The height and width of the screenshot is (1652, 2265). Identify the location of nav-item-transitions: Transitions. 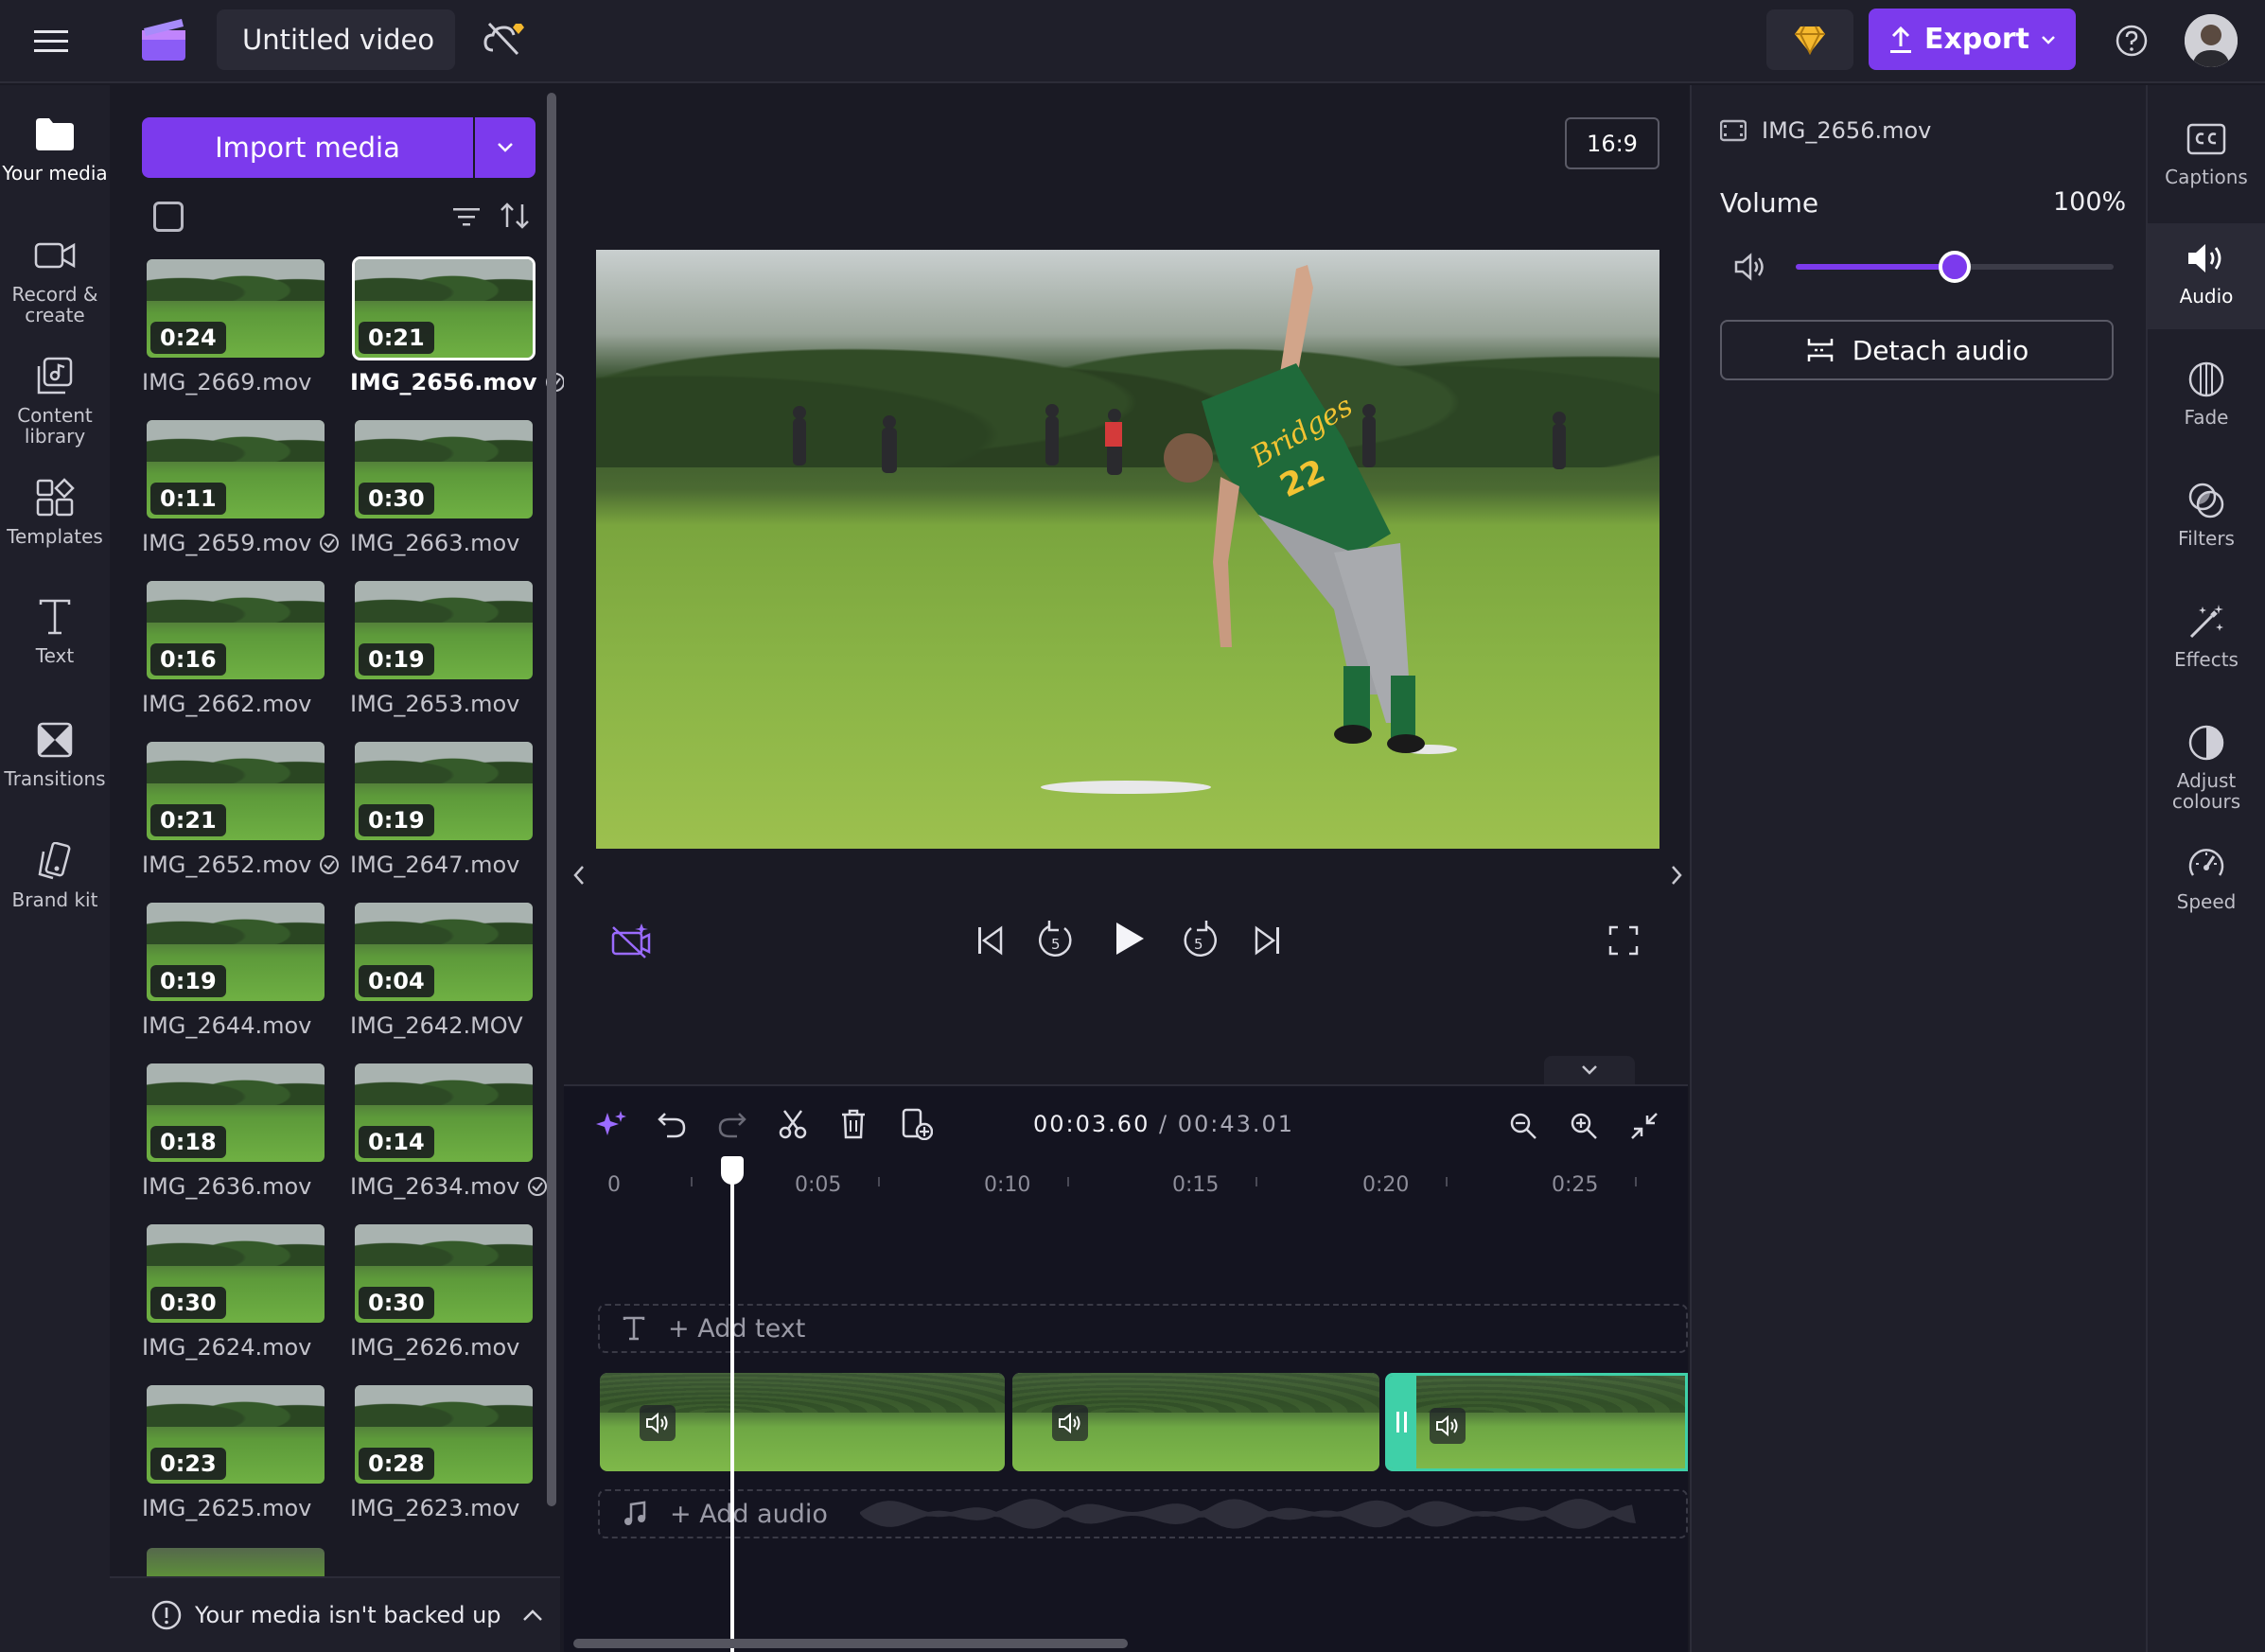
(55, 750).